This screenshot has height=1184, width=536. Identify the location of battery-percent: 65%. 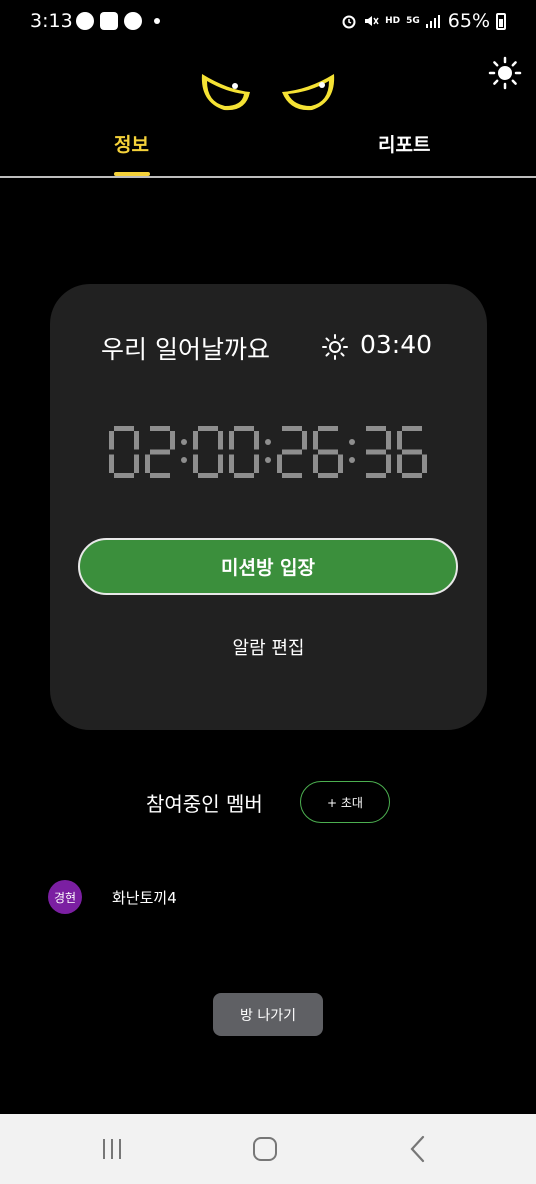
(468, 21).